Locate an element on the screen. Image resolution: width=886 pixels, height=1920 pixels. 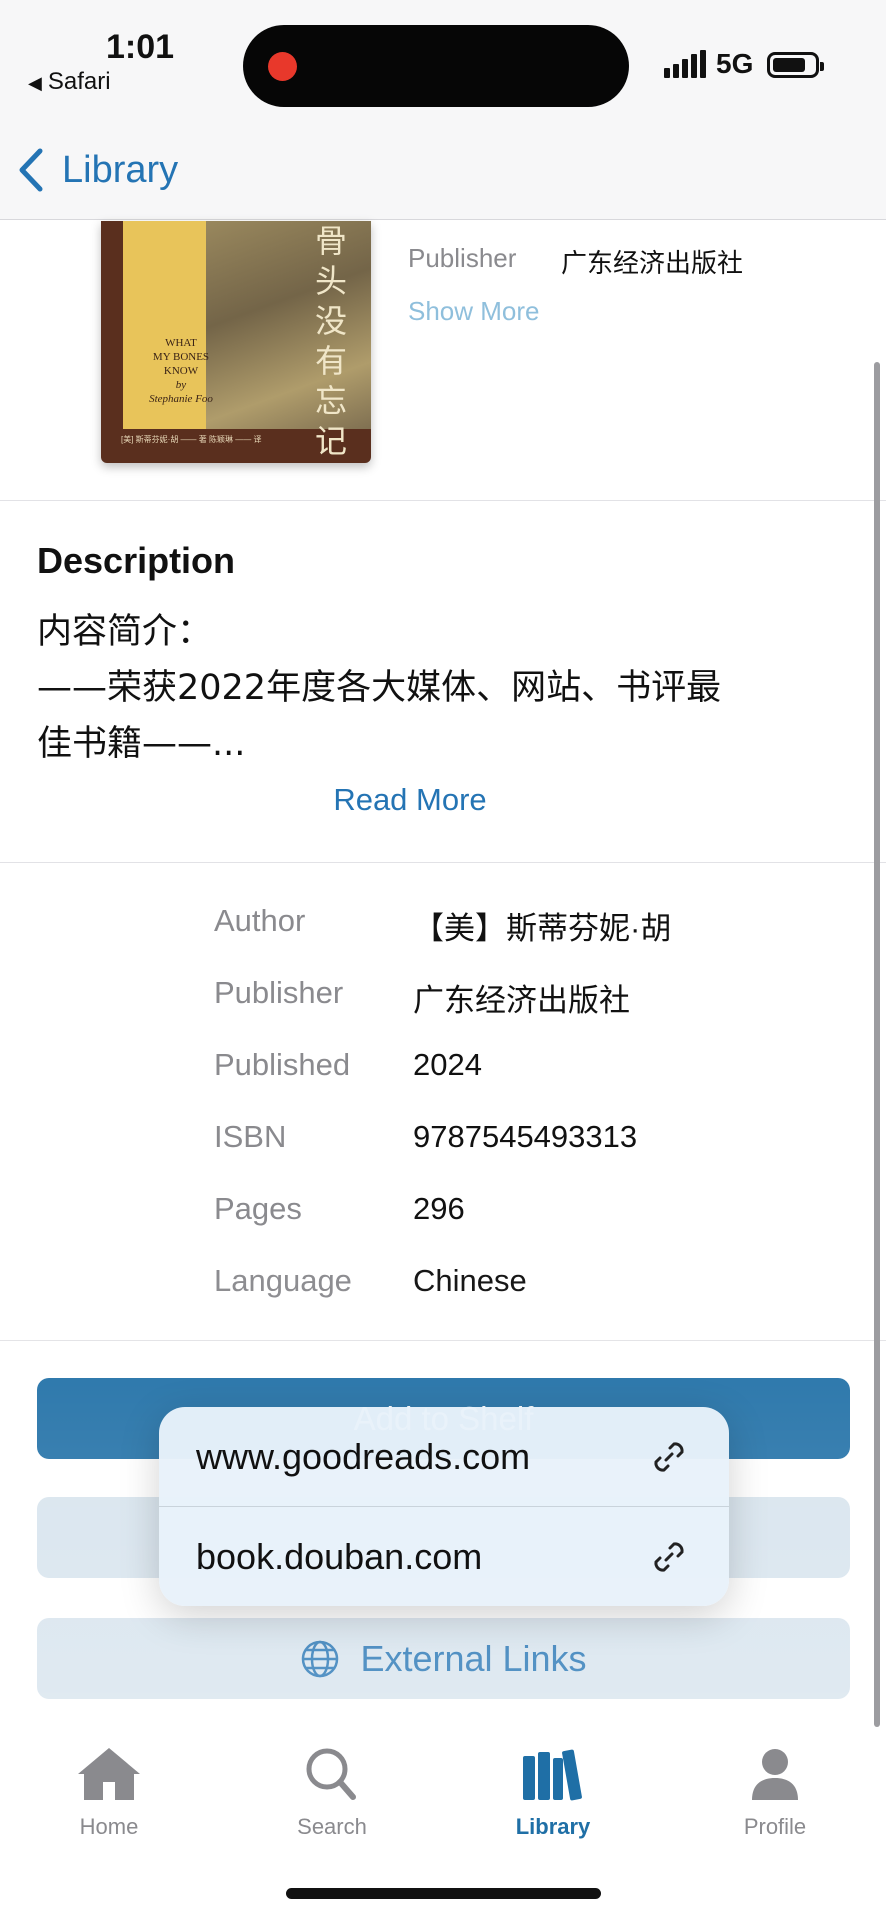
language-value: Chinese is located at coordinates (470, 1280).